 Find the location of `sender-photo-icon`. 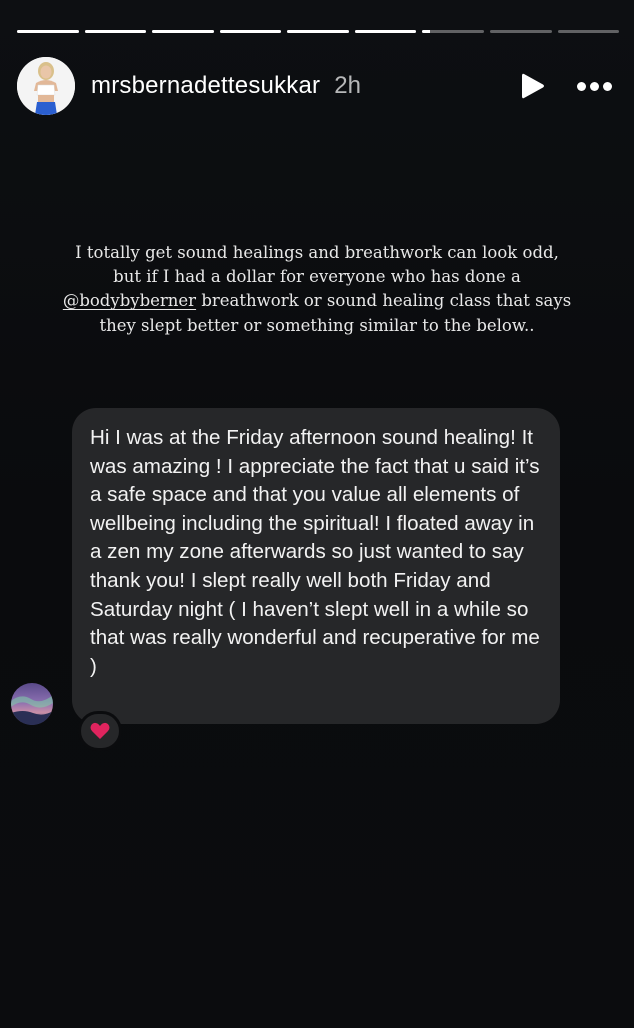

sender-photo-icon is located at coordinates (32, 704).